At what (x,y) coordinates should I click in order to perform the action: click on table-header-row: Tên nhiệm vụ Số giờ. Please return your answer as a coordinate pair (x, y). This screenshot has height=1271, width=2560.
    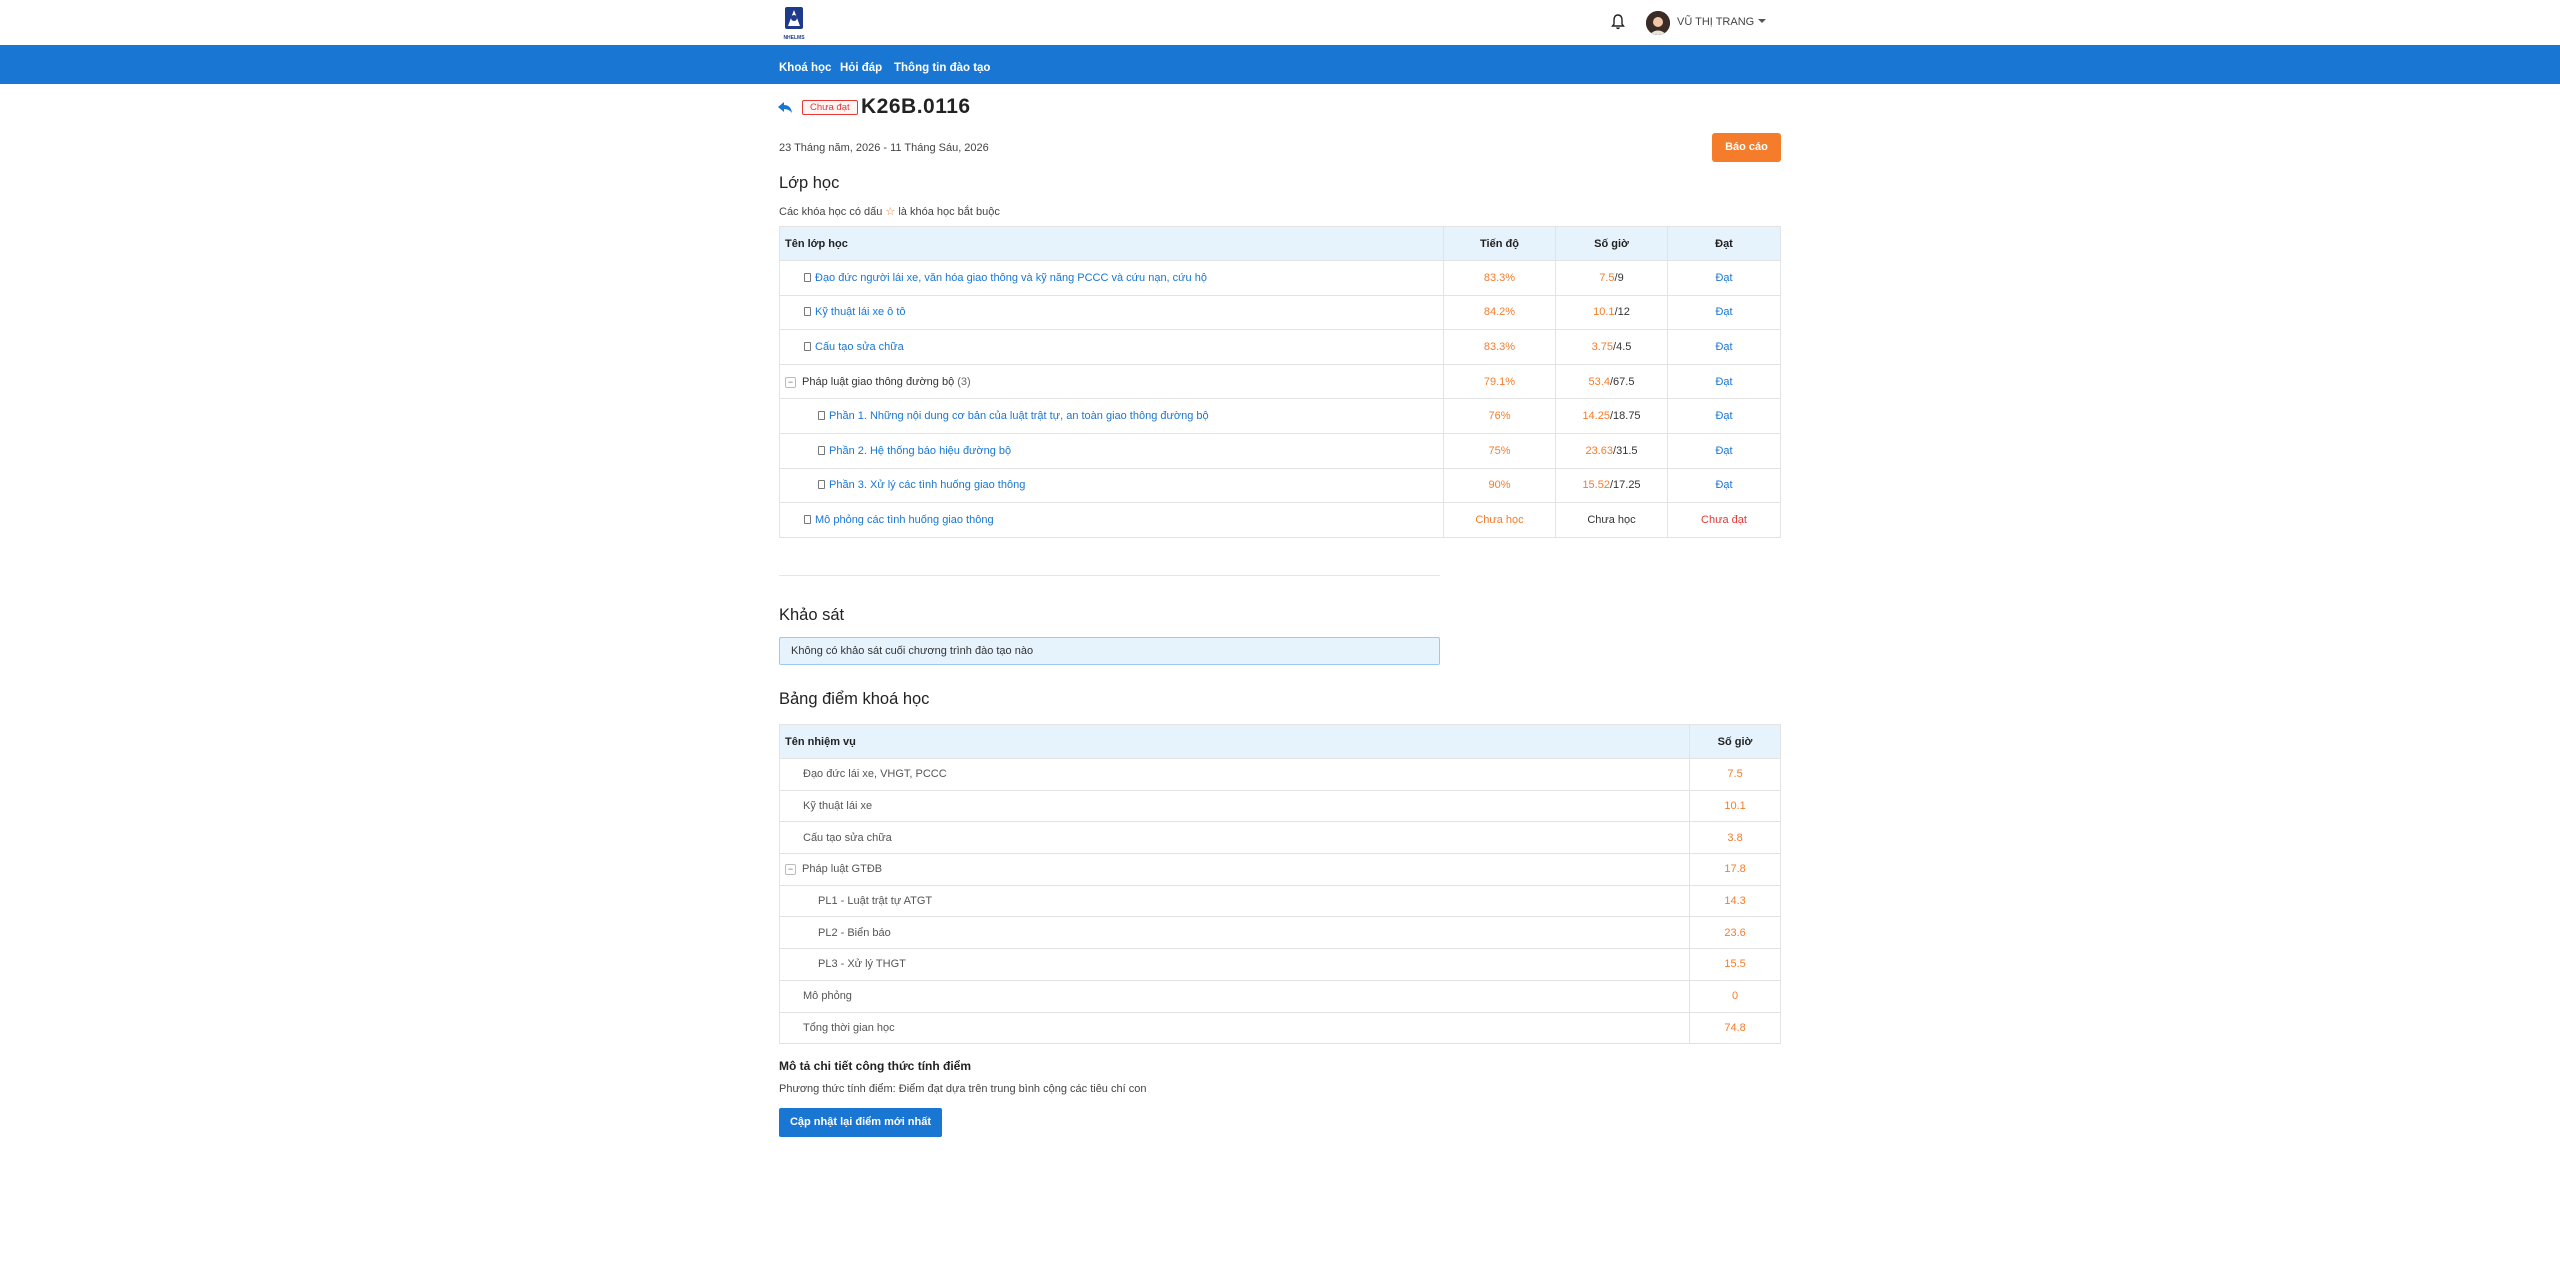
    Looking at the image, I should click on (1279, 741).